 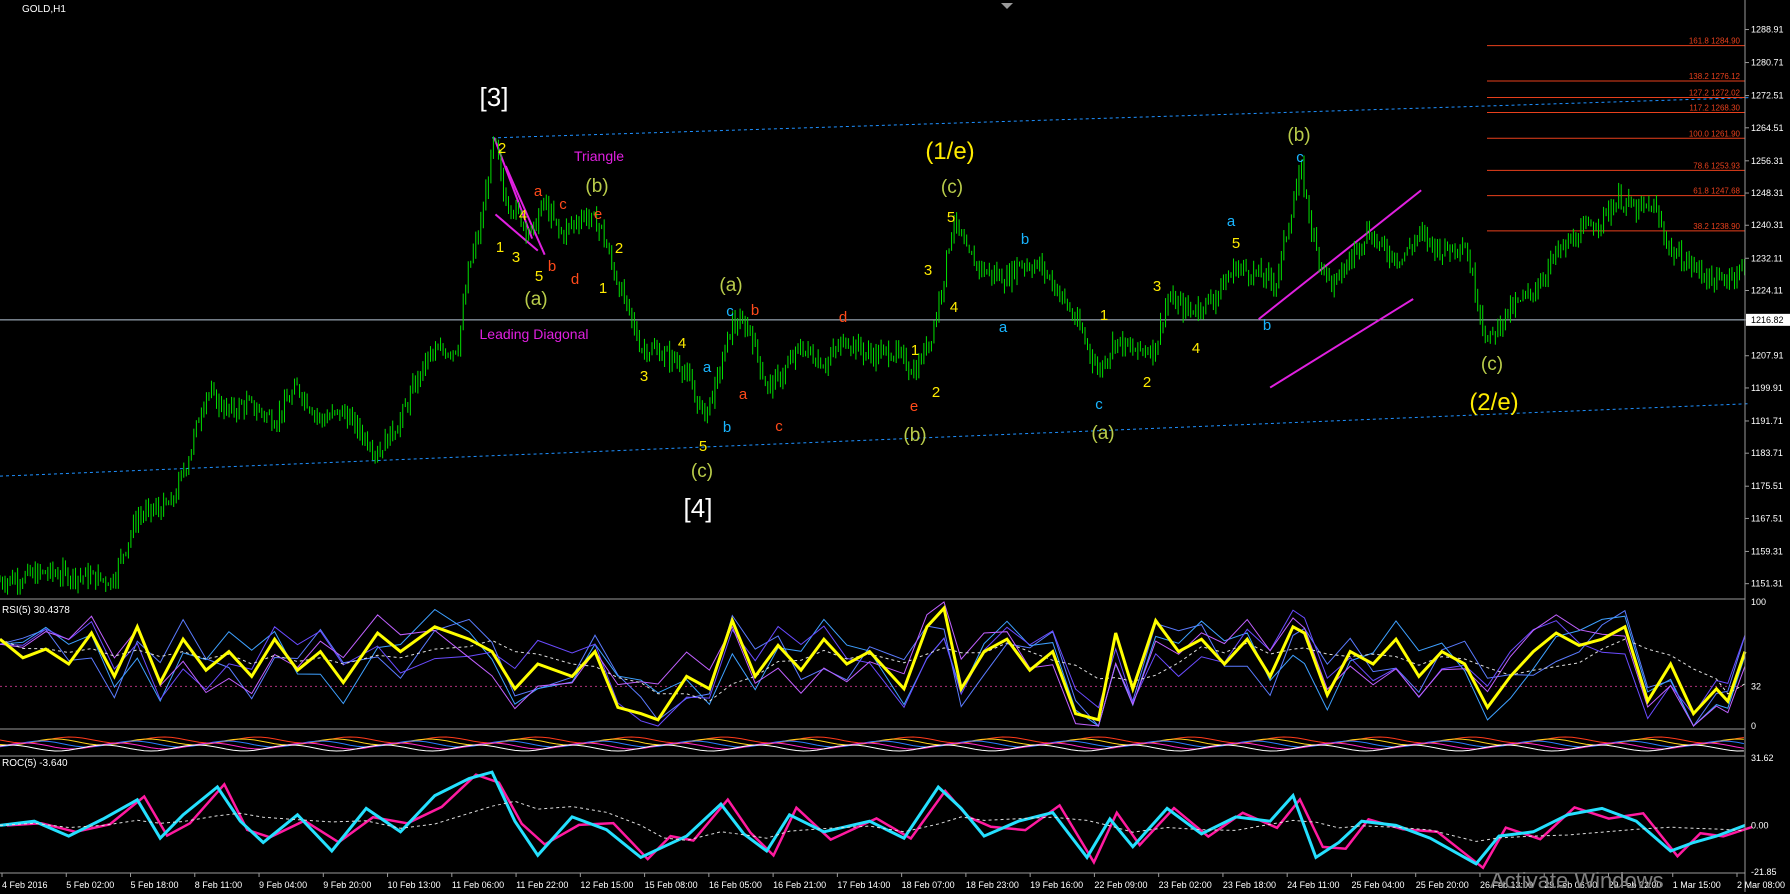 What do you see at coordinates (1767, 388) in the screenshot?
I see `price-tick-label: 1199.91` at bounding box center [1767, 388].